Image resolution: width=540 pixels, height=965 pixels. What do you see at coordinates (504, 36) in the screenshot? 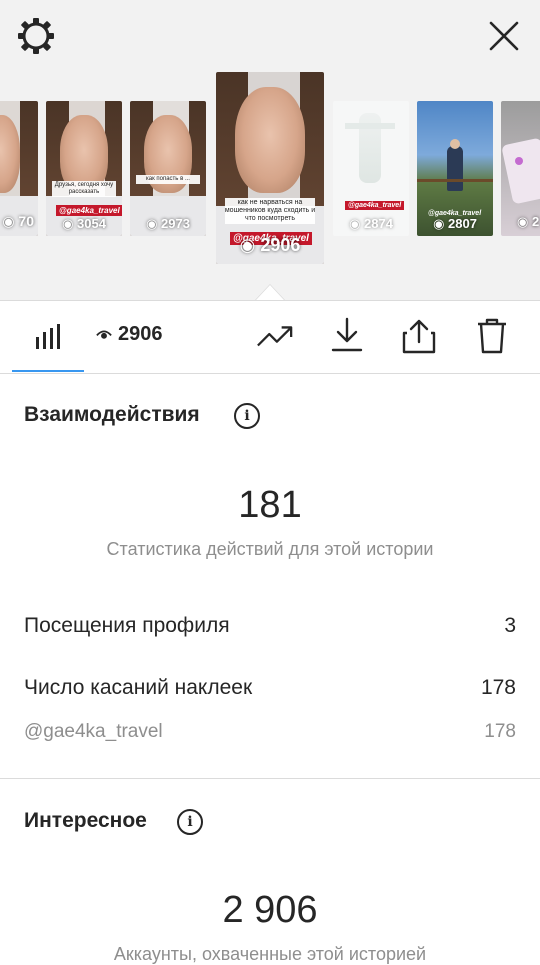
I see `close-icon` at bounding box center [504, 36].